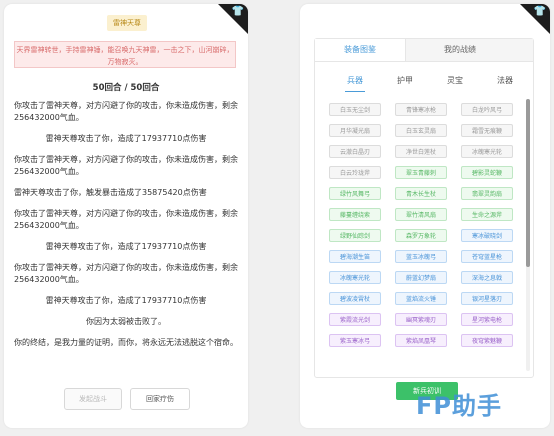  What do you see at coordinates (424, 82) in the screenshot?
I see `category-tab-bar: 兵器 护甲 灵宝 法器` at bounding box center [424, 82].